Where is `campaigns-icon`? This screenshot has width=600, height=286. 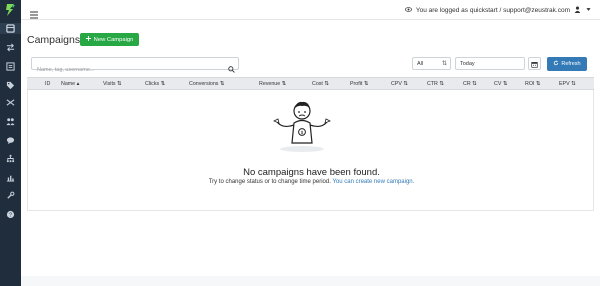
campaigns-icon is located at coordinates (10, 66).